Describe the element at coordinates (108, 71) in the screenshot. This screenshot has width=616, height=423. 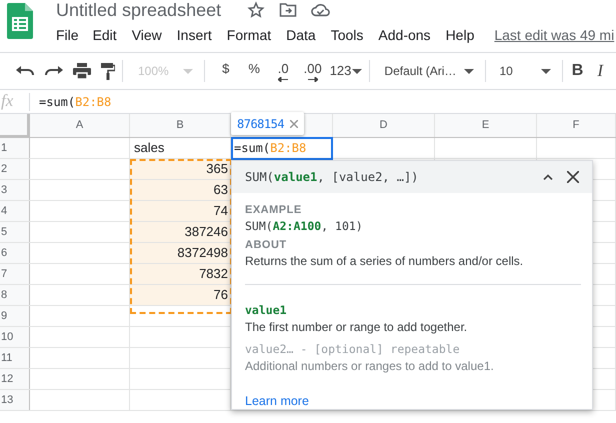
I see `paint-format-icon` at that location.